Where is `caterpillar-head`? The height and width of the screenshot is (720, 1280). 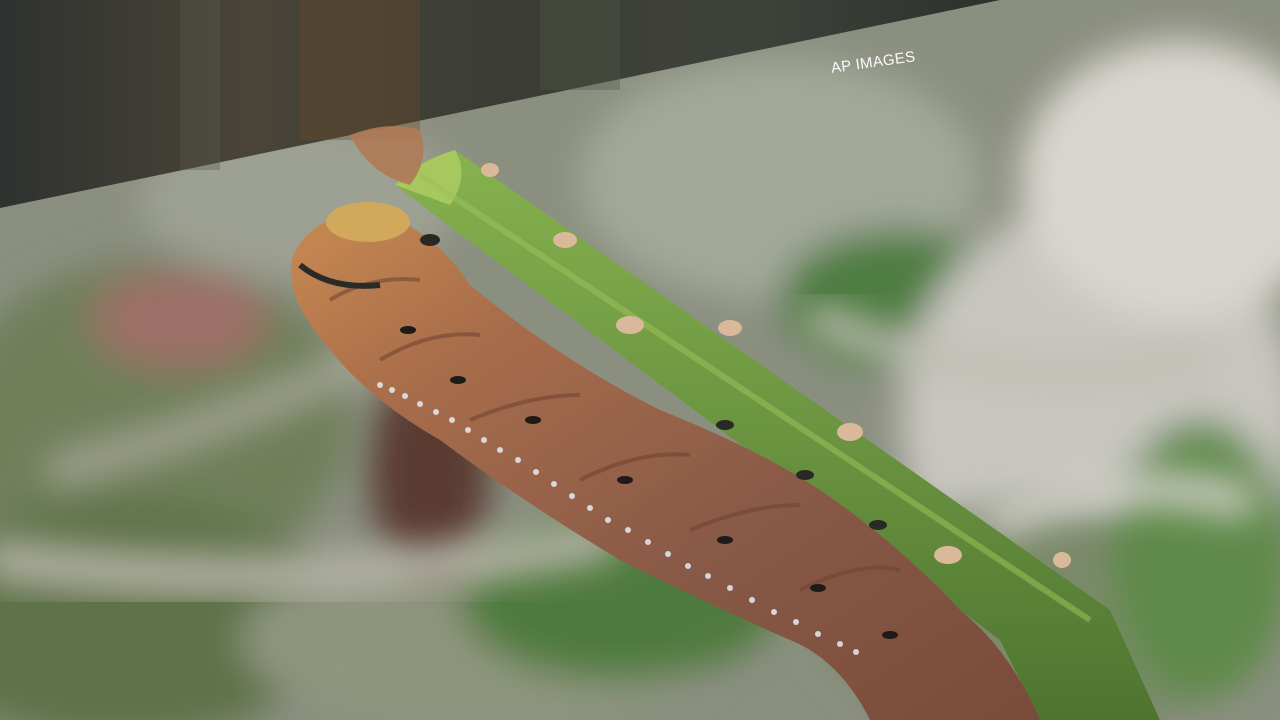
caterpillar-head is located at coordinates (368, 222).